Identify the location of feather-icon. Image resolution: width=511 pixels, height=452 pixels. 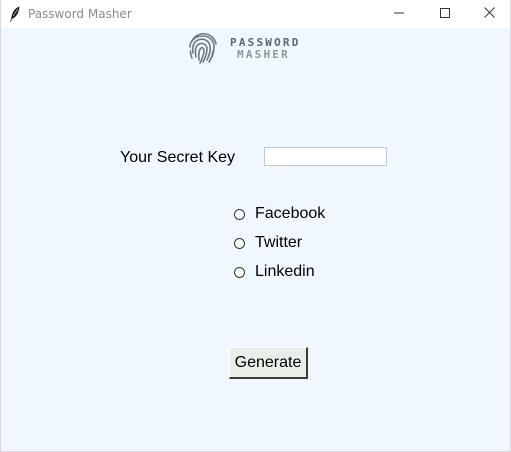
(15, 14).